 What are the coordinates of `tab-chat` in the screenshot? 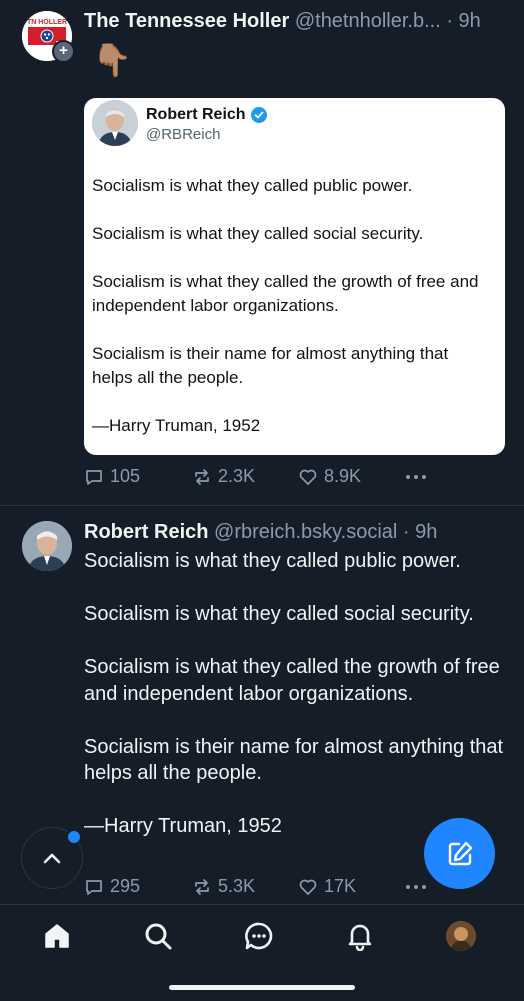 It's located at (259, 936).